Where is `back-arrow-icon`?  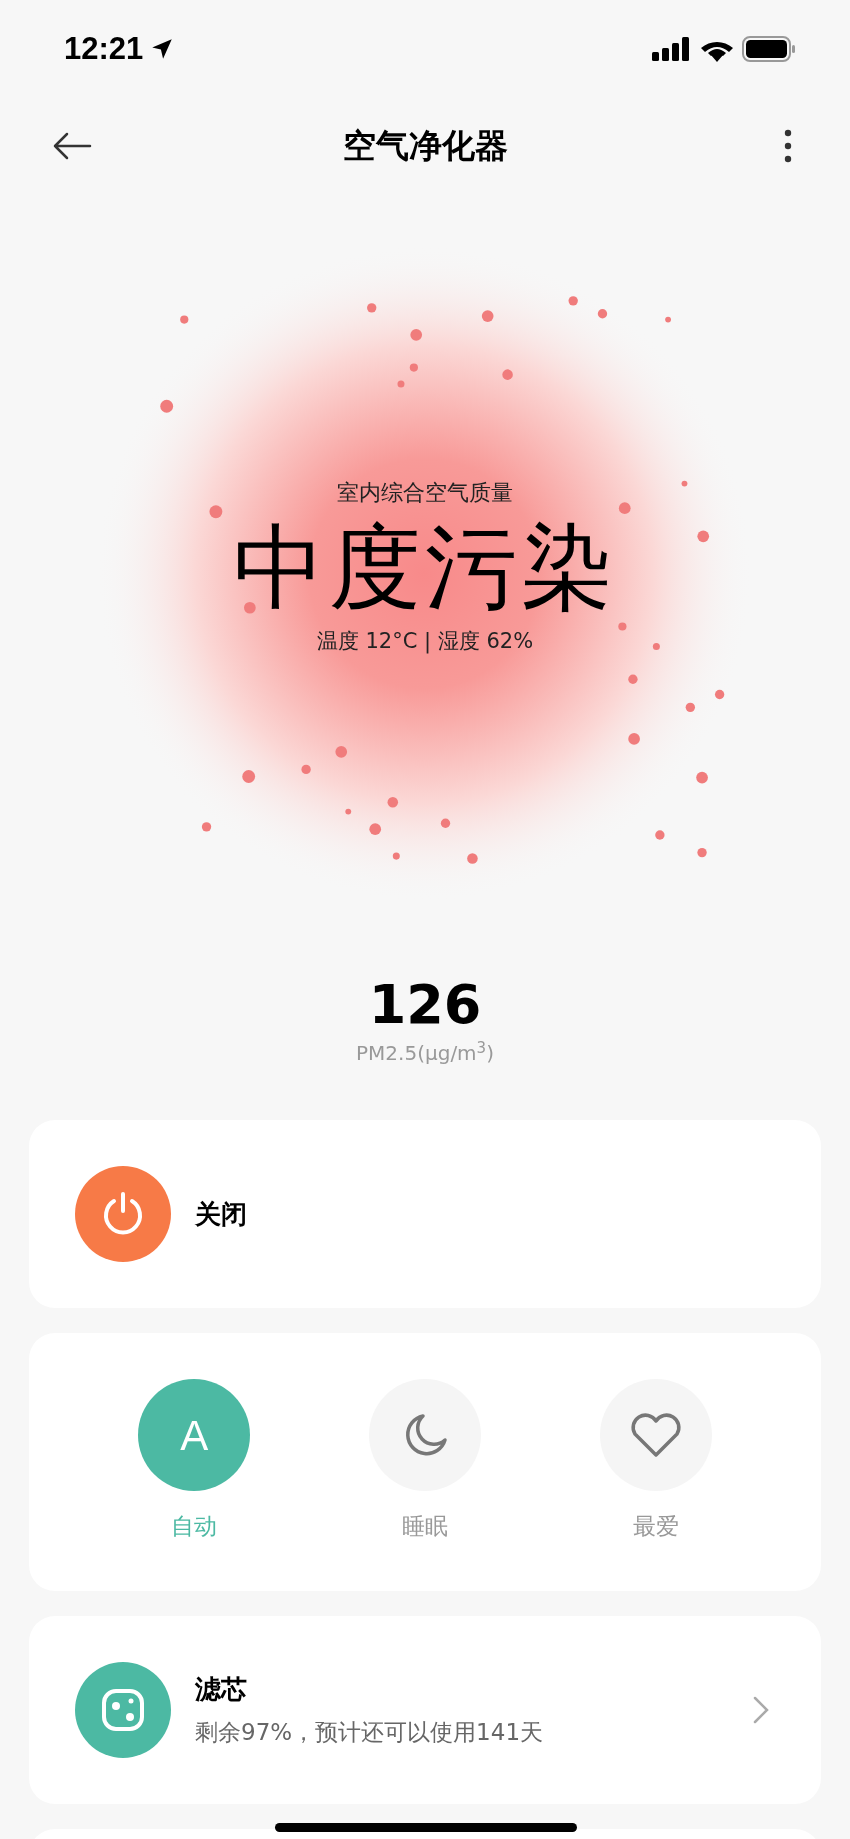
back-arrow-icon is located at coordinates (72, 146).